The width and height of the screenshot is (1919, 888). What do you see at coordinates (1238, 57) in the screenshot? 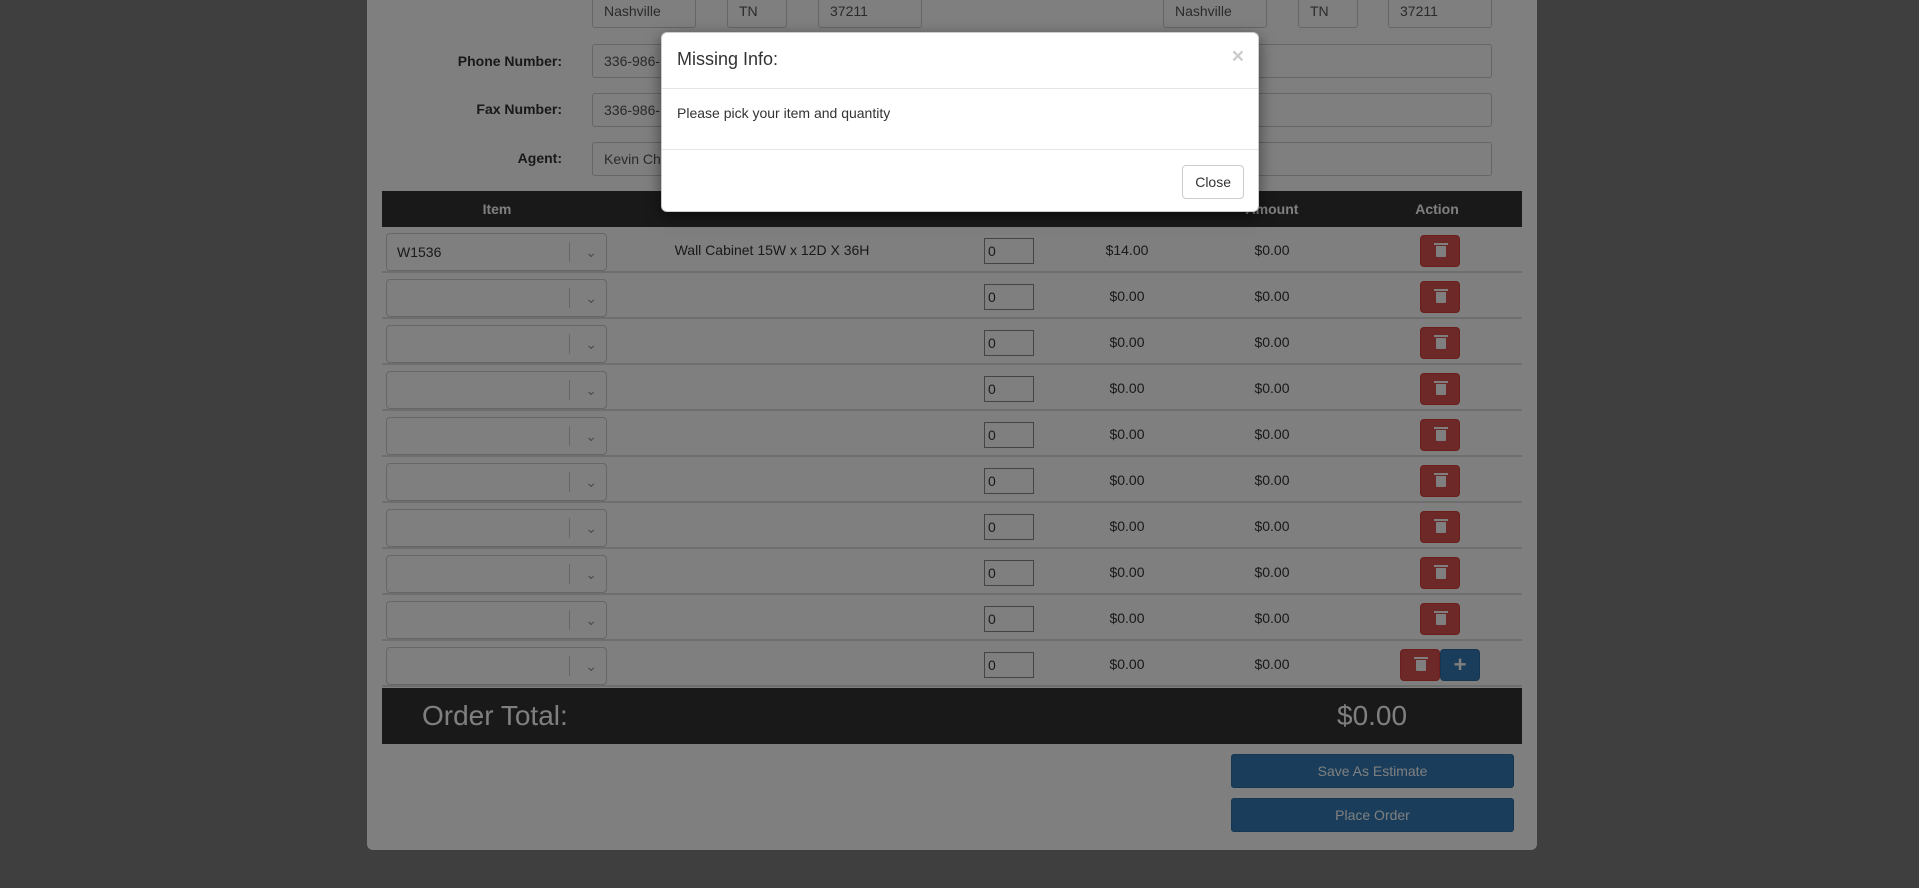
I see `close-icon: ×` at bounding box center [1238, 57].